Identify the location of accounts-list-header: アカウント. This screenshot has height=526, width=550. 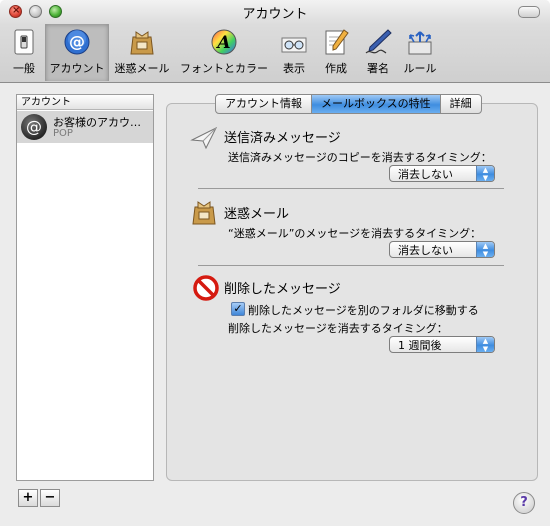
(85, 102).